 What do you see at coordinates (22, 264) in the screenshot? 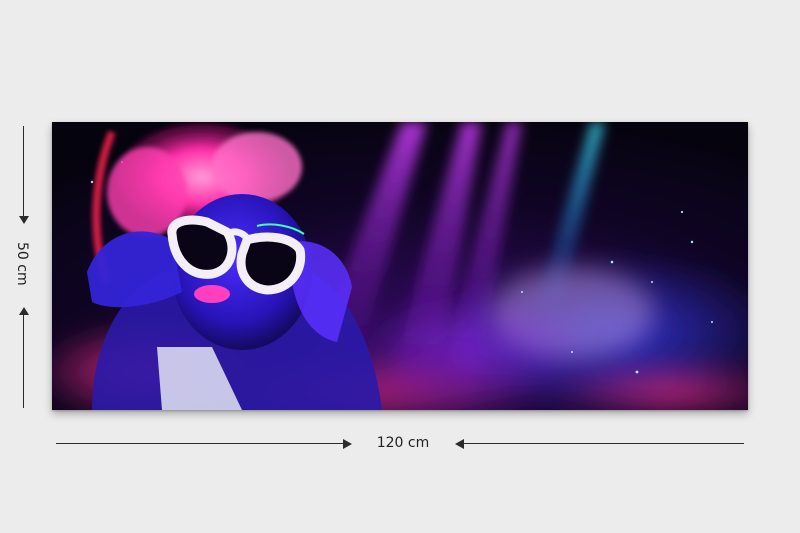
I see `height-label: 50 cm` at bounding box center [22, 264].